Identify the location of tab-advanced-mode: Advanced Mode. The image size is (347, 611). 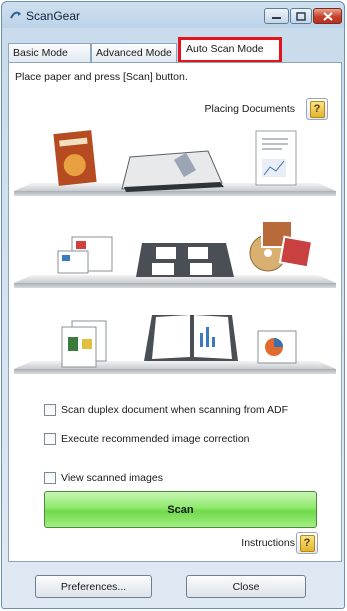
(134, 52).